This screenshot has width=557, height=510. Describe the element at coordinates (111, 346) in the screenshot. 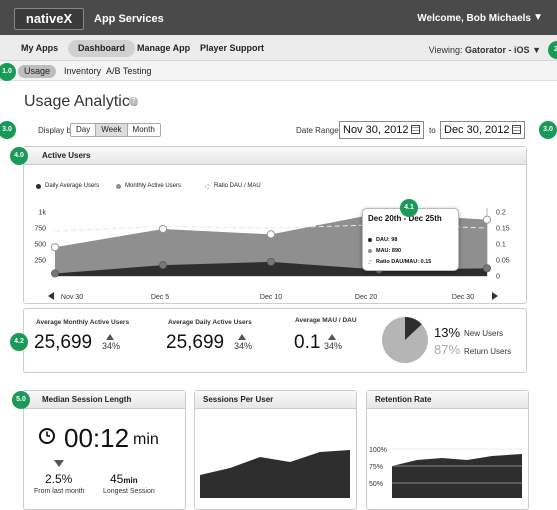

I see `avg-mau-delta: 34%` at that location.